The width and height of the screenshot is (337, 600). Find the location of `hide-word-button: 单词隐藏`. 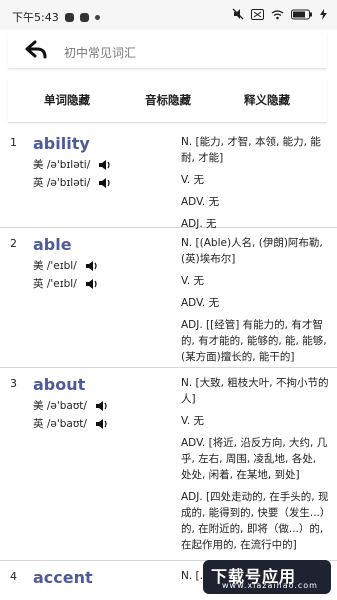

hide-word-button: 单词隐藏 is located at coordinates (67, 100).